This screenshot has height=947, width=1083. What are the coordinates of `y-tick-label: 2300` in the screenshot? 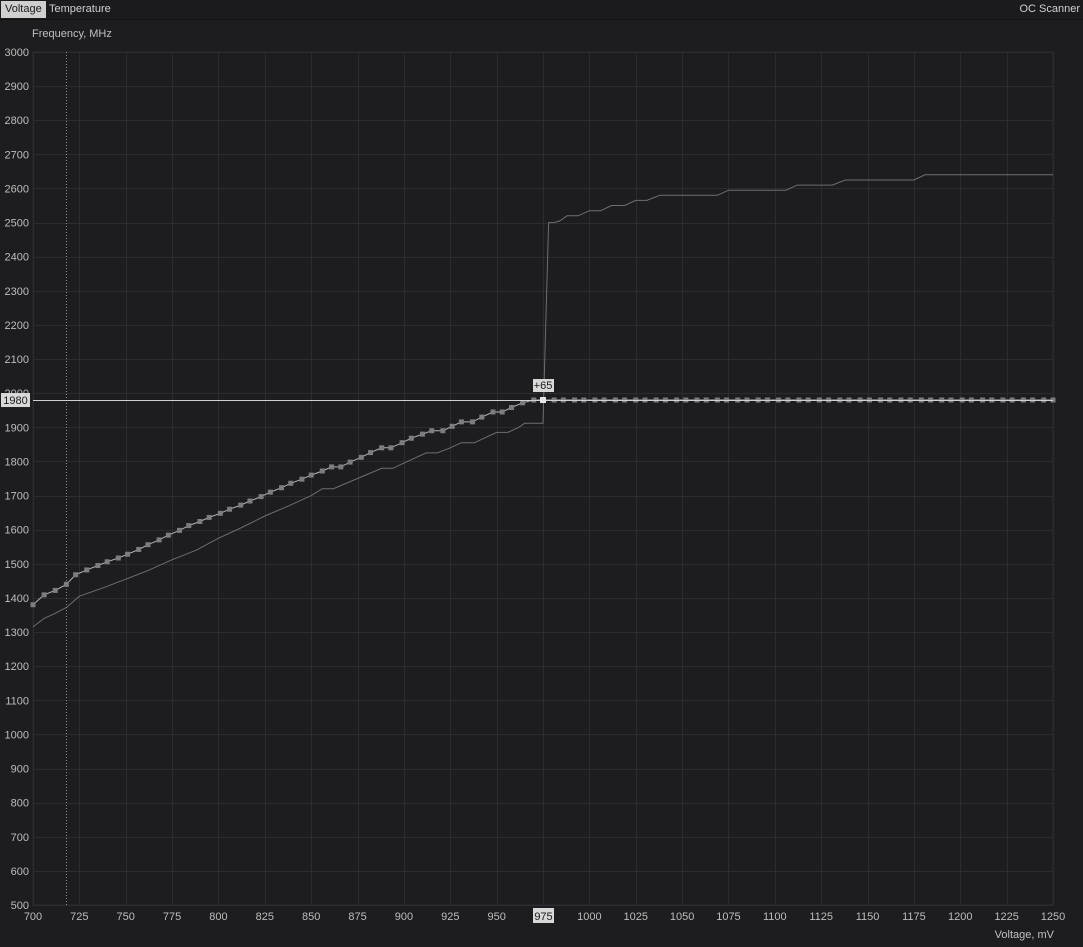 It's located at (17, 292).